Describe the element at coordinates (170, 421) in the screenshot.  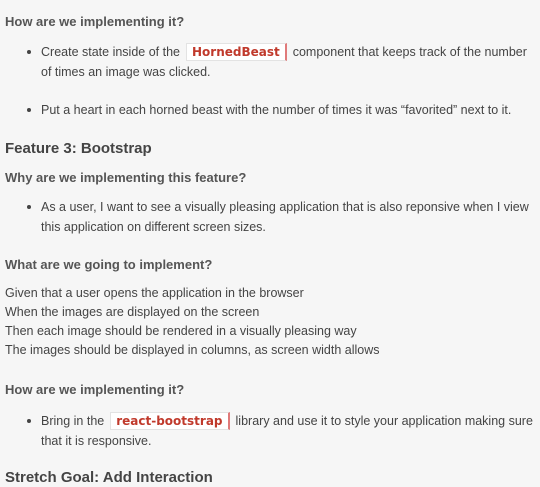
I see `inline-code: react-bootstrap` at that location.